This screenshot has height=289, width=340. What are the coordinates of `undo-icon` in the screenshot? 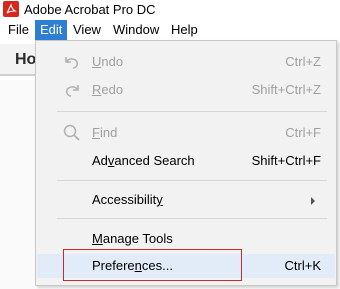 It's located at (72, 62).